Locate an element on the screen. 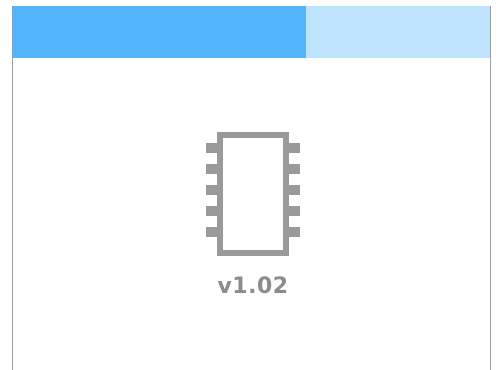 The height and width of the screenshot is (370, 502). progress-bar-fill is located at coordinates (160, 32).